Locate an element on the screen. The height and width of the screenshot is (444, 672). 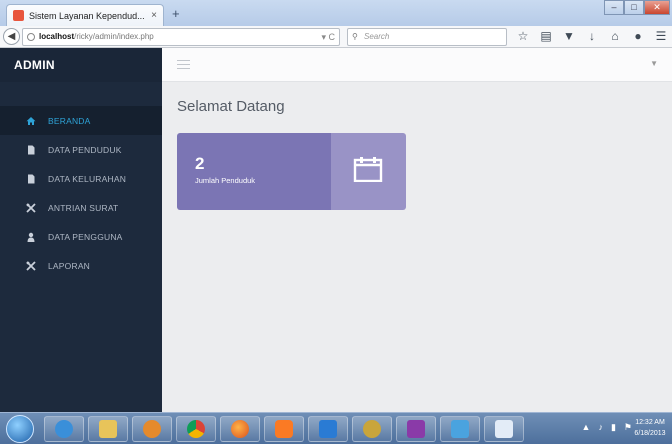
minimize-button: – is located at coordinates (614, 7).